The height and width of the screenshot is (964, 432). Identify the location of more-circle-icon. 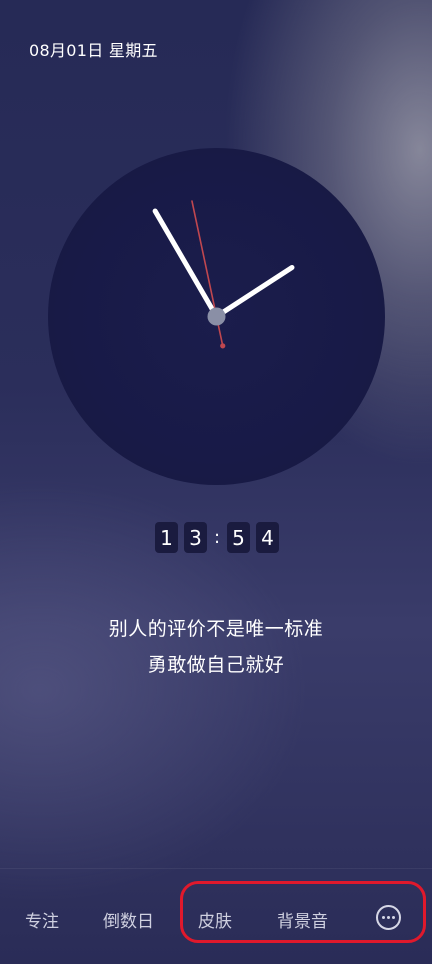
(388, 917).